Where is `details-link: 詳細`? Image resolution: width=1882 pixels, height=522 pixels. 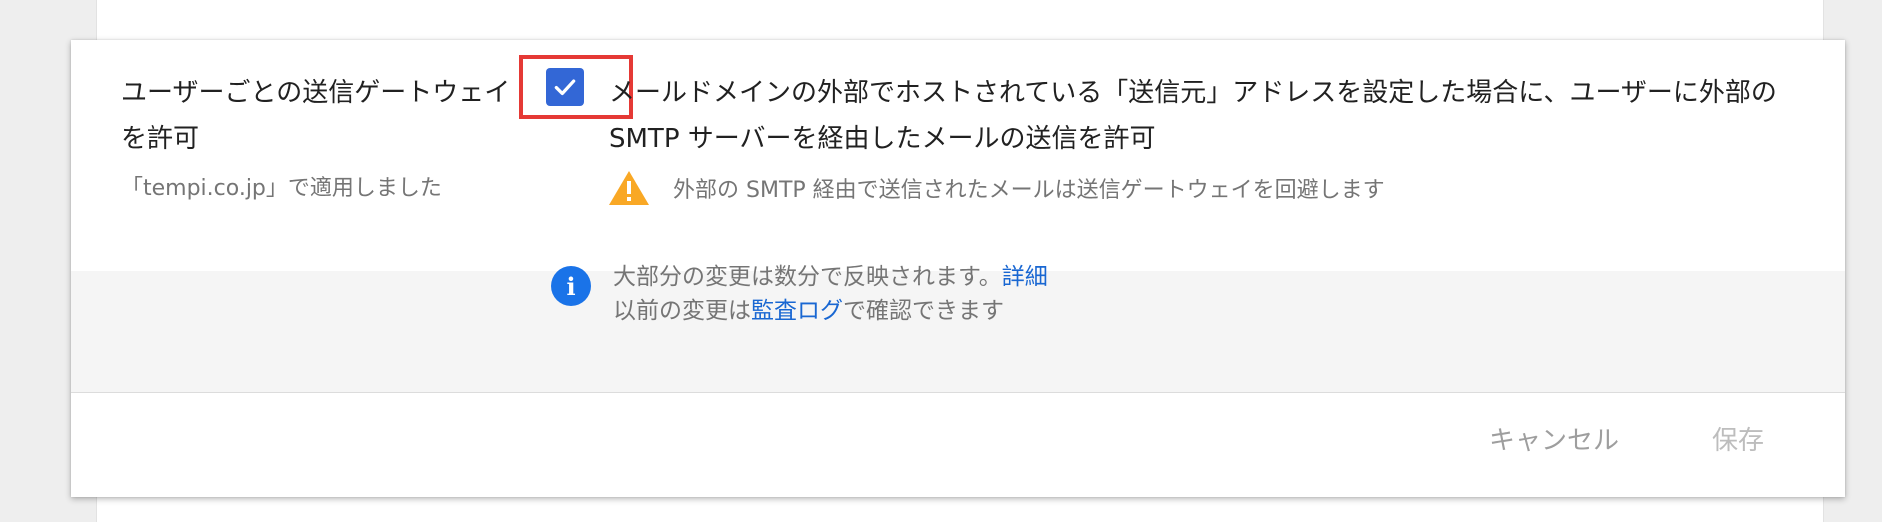 details-link: 詳細 is located at coordinates (1025, 277).